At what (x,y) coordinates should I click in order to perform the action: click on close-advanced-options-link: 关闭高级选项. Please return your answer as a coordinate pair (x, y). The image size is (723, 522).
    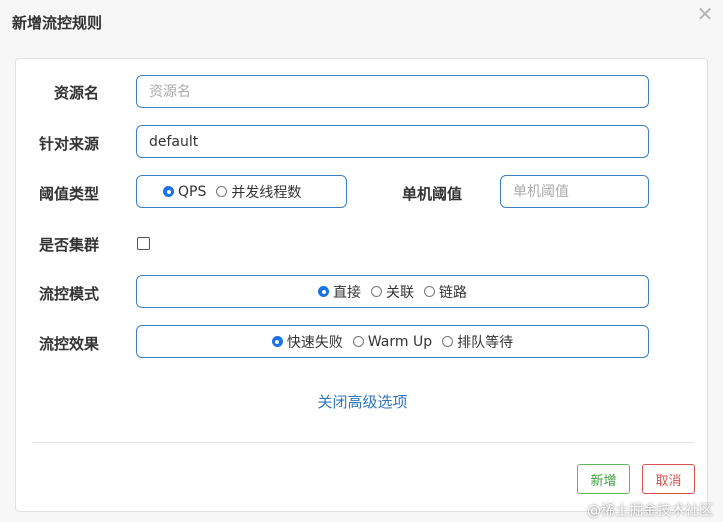
    Looking at the image, I should click on (362, 401).